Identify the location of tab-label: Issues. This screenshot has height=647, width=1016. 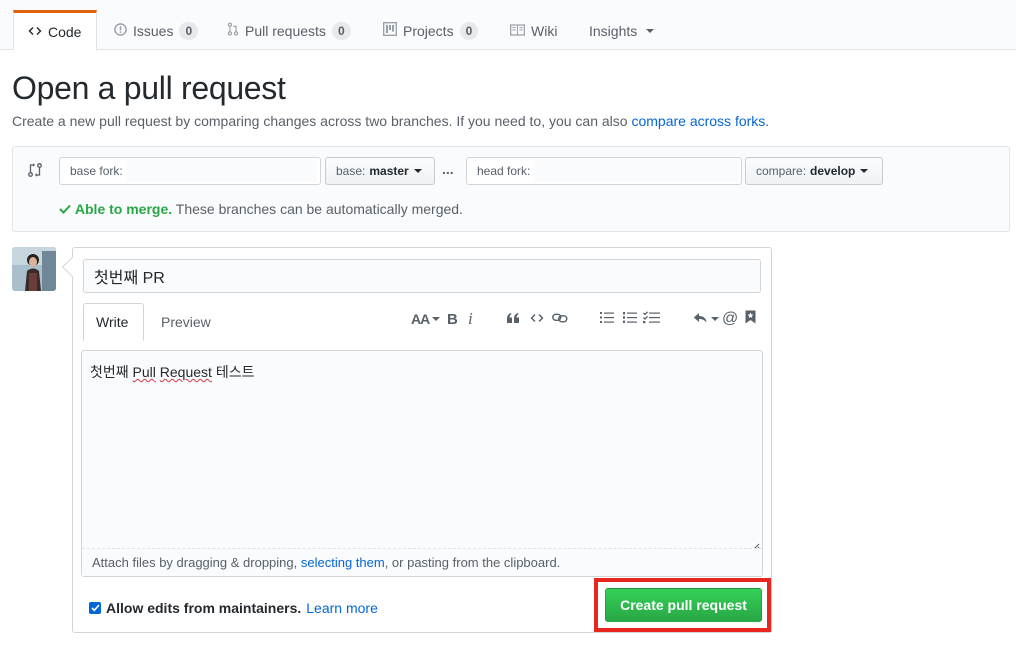
(153, 30).